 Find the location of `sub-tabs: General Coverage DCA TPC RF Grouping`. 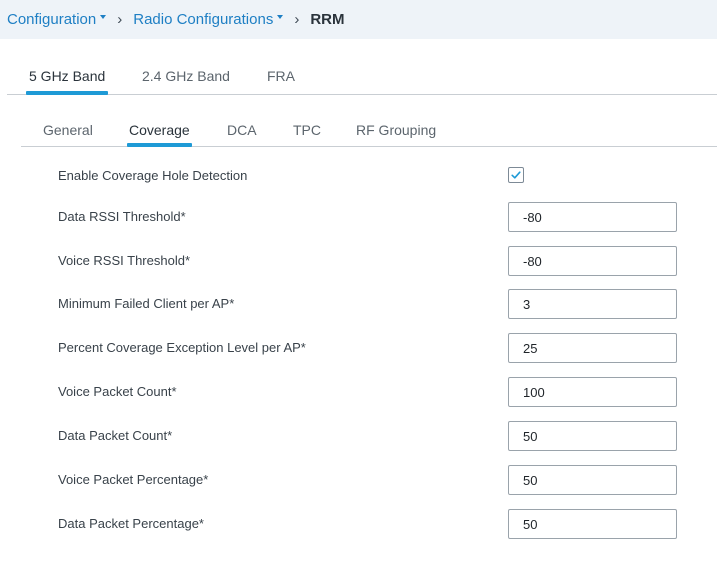

sub-tabs: General Coverage DCA TPC RF Grouping is located at coordinates (369, 129).